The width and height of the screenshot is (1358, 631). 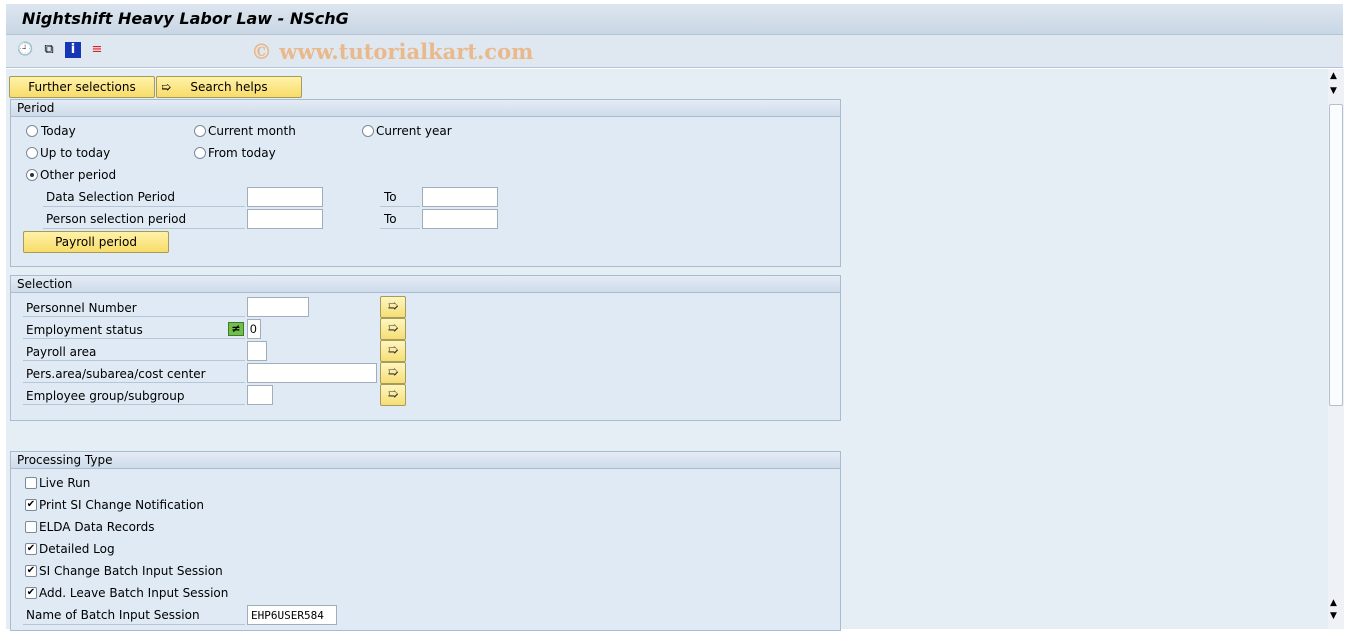 I want to click on search-helps-label: Search helps, so click(x=229, y=87).